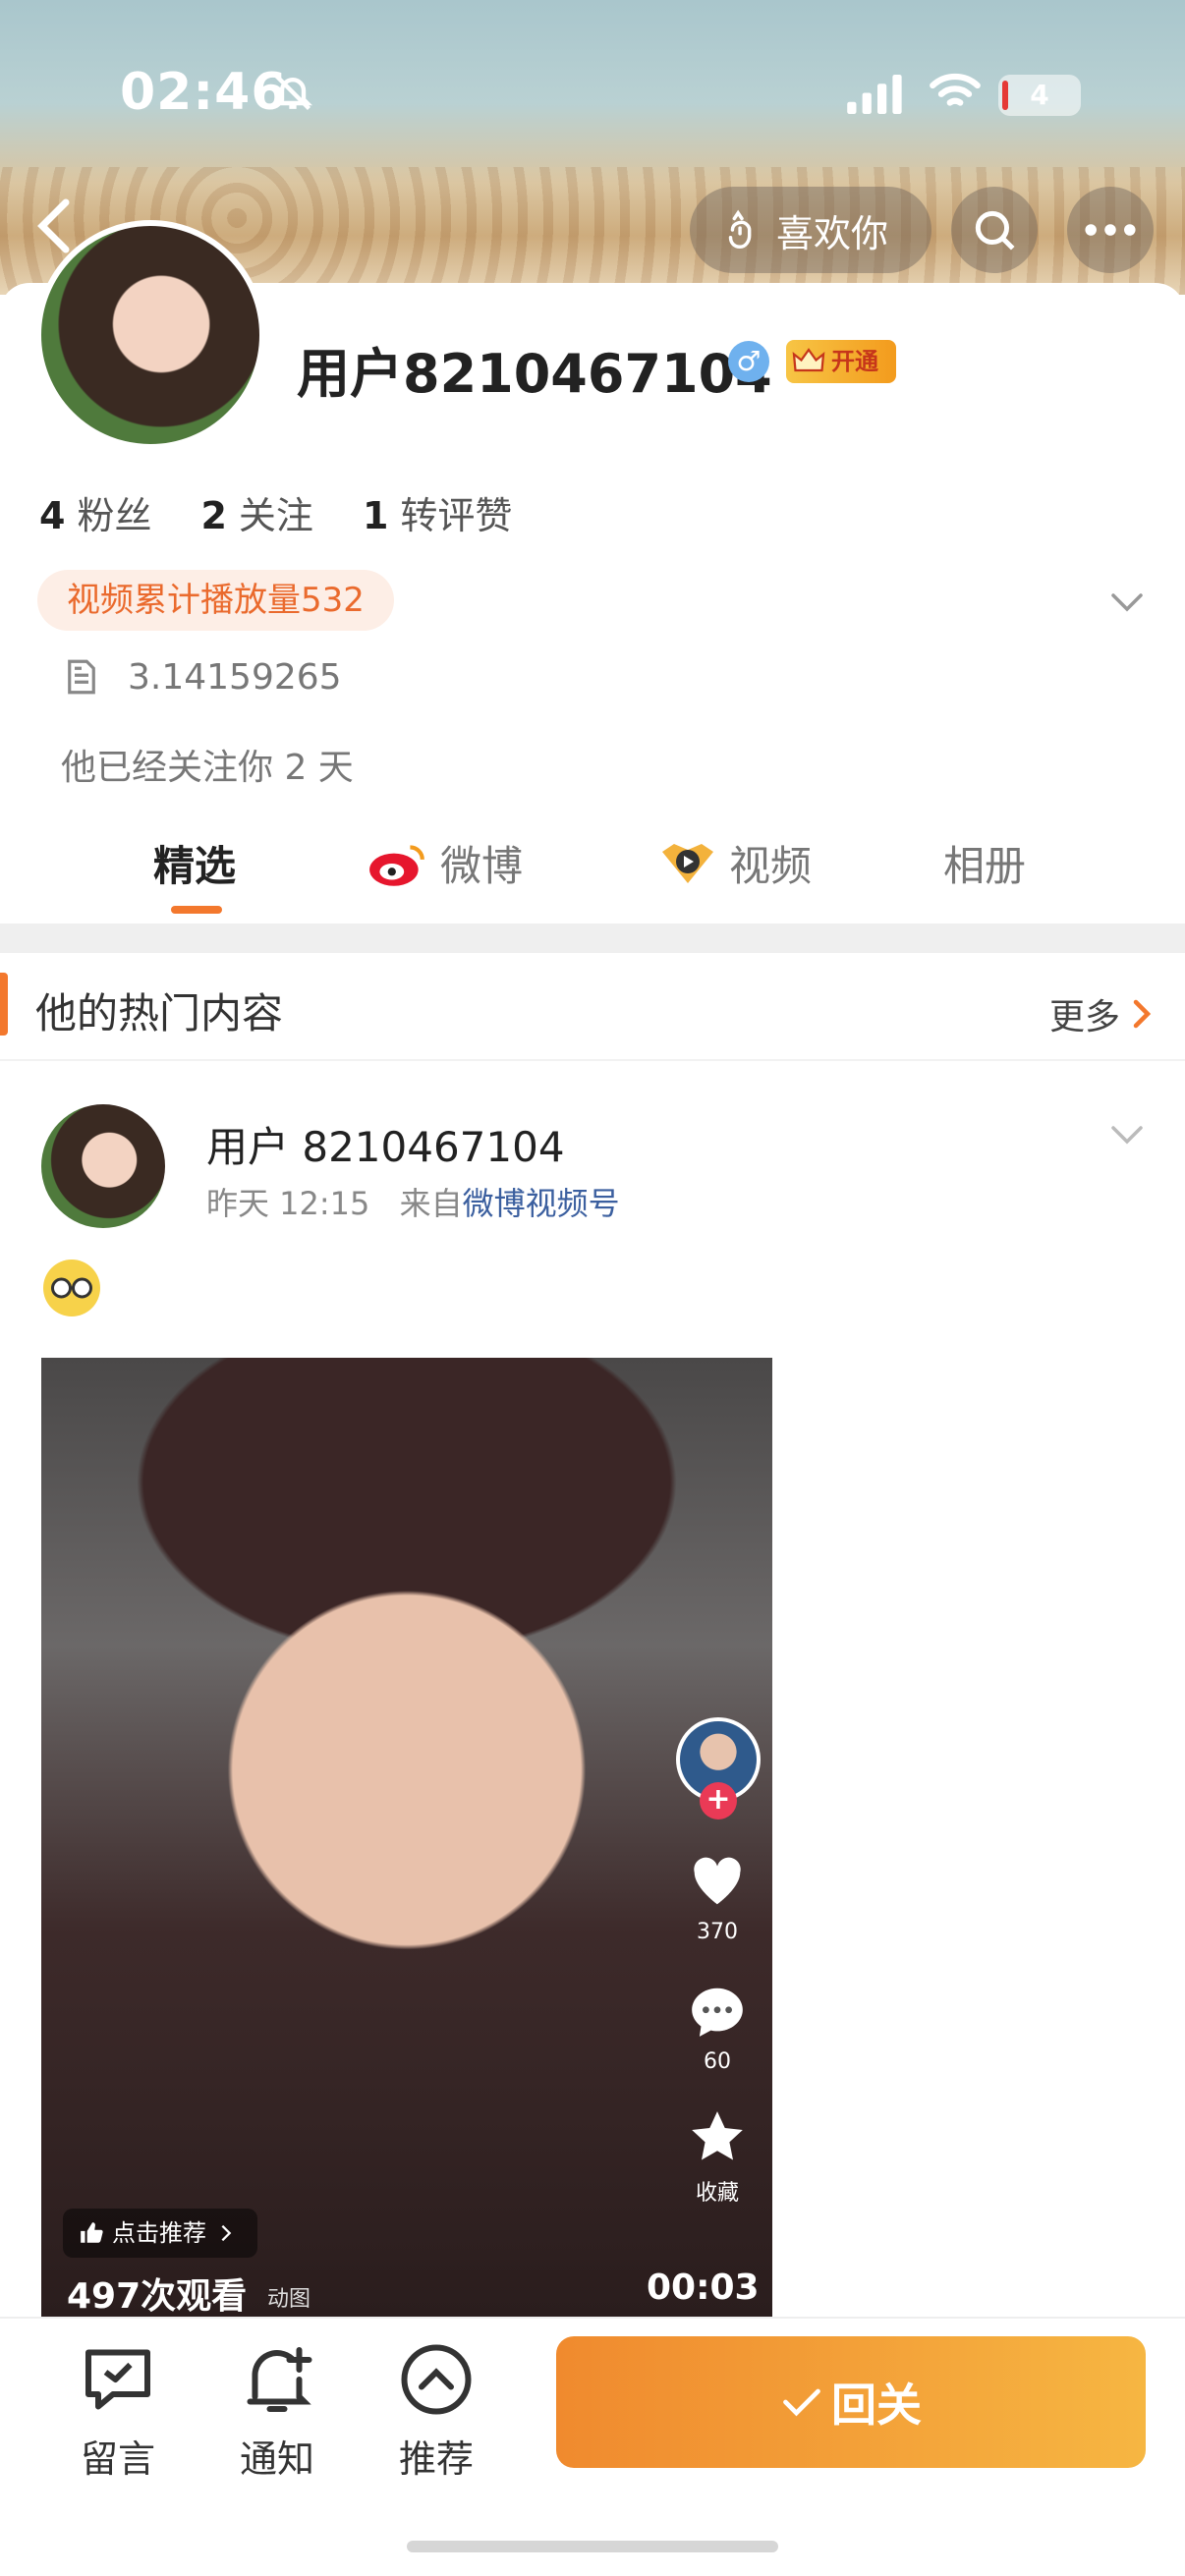 Image resolution: width=1185 pixels, height=2576 pixels. I want to click on vip-label: 开通, so click(854, 361).